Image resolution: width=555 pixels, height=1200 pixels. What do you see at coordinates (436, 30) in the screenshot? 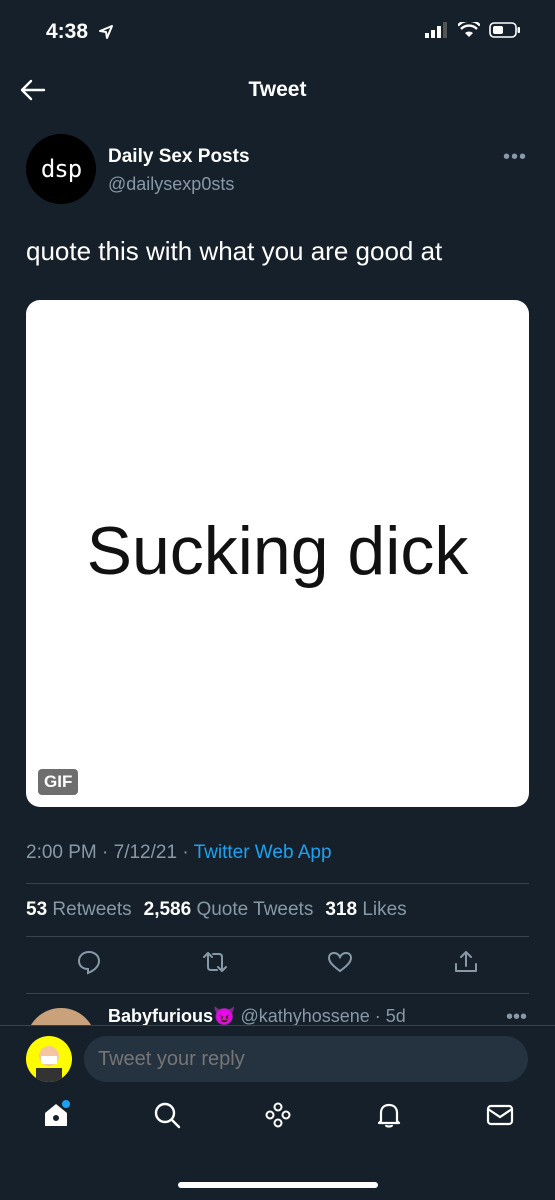
I see `signal-icon` at bounding box center [436, 30].